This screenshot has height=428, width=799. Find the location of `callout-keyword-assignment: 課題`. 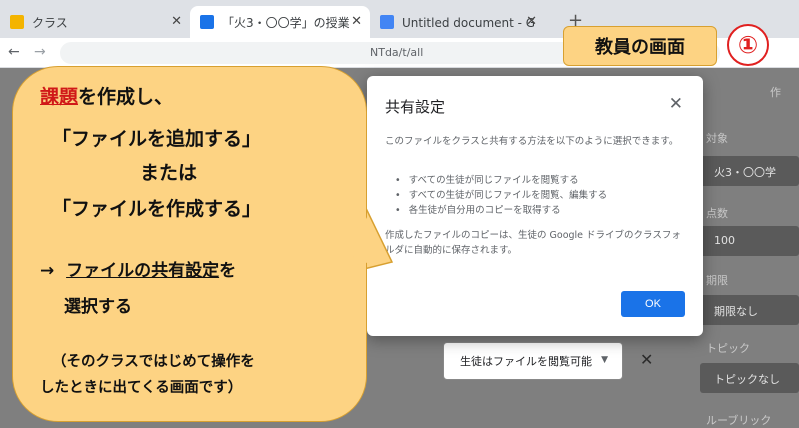

callout-keyword-assignment: 課題 is located at coordinates (59, 97).